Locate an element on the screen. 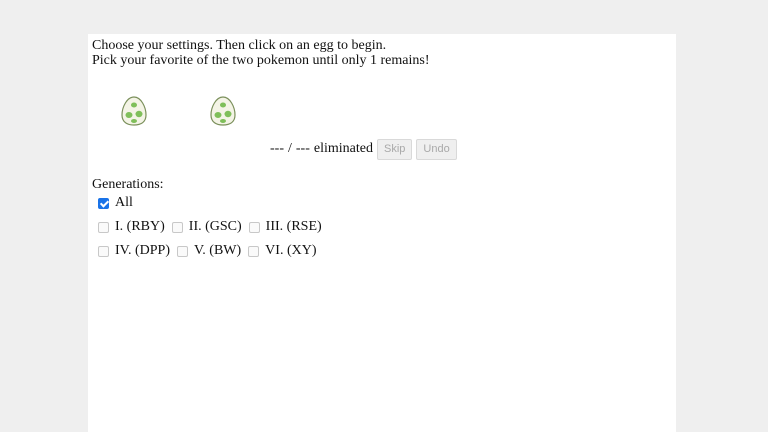 The width and height of the screenshot is (768, 432). generation-option-5: V. (BW) is located at coordinates (209, 251).